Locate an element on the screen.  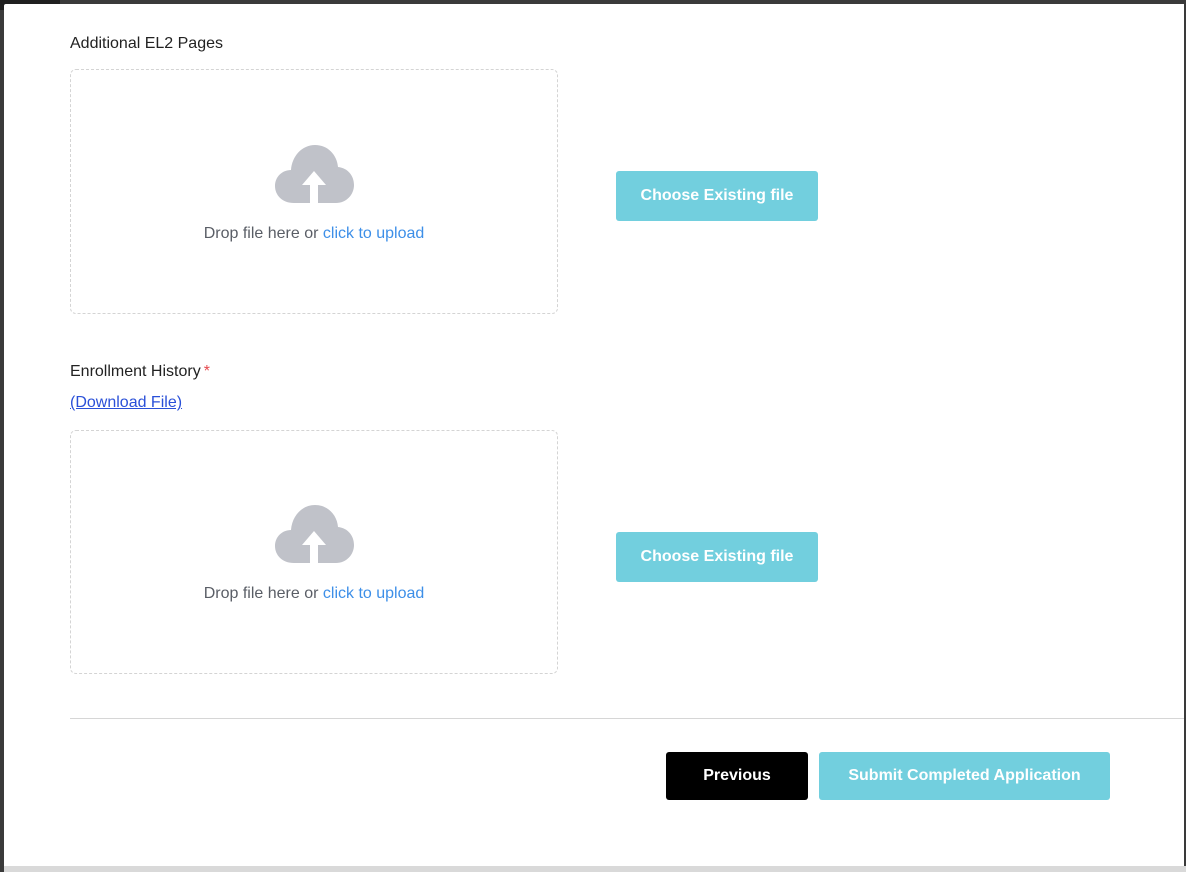
section-label-text: Enrollment History is located at coordinates (135, 371).